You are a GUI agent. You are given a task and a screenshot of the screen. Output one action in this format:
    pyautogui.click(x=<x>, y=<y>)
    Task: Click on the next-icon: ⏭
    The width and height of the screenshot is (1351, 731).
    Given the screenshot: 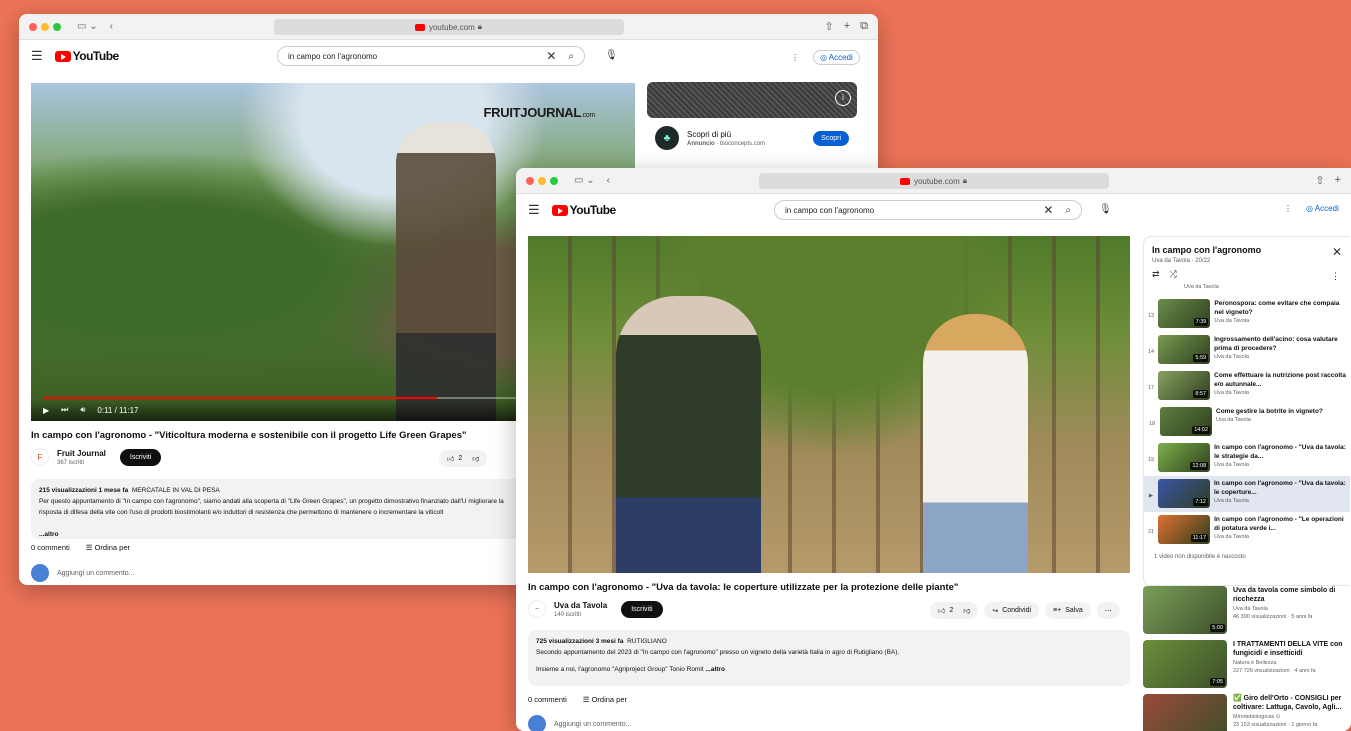 What is the action you would take?
    pyautogui.click(x=64, y=410)
    